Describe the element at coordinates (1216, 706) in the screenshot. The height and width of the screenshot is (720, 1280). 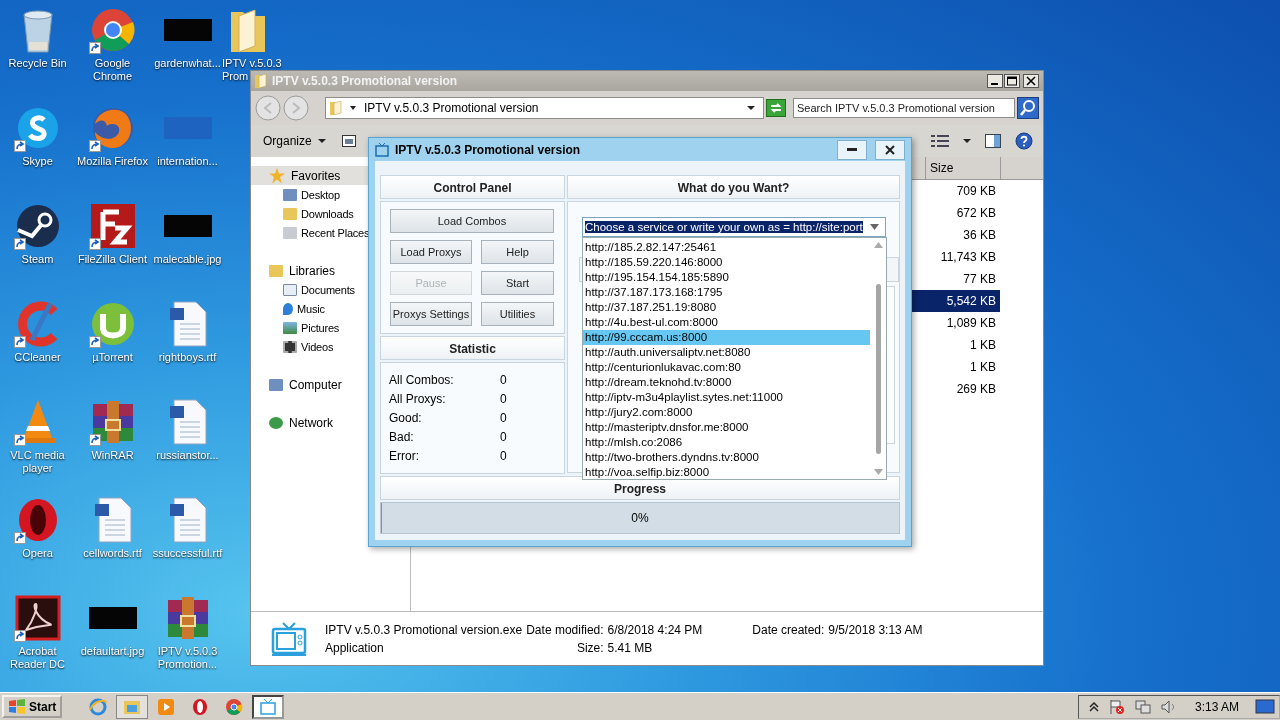
I see `clock: 3:13 AM` at that location.